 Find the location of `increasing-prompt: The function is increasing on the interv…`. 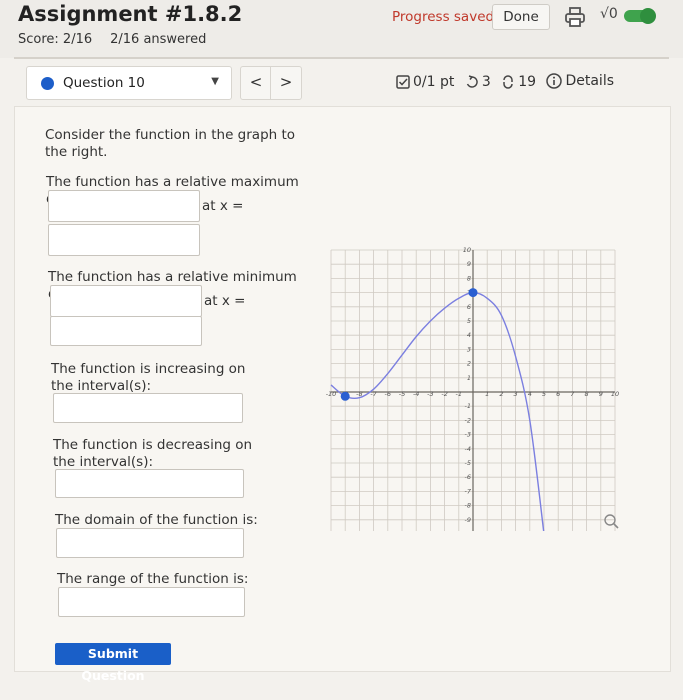

increasing-prompt: The function is increasing on the interv… is located at coordinates (148, 377).